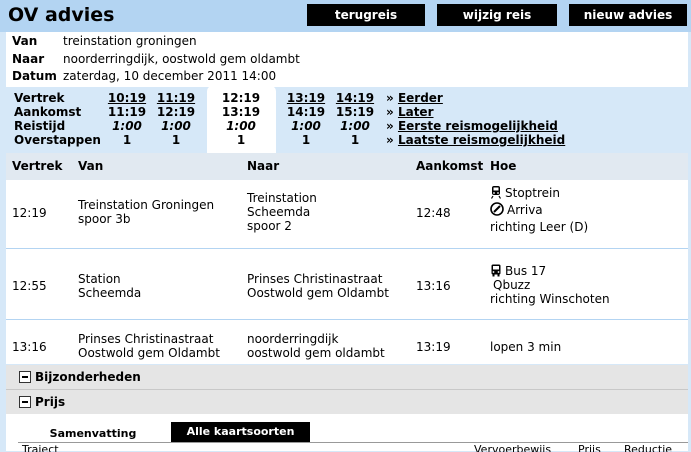 The height and width of the screenshot is (452, 691). What do you see at coordinates (50, 402) in the screenshot?
I see `price-section-title: Prijs` at bounding box center [50, 402].